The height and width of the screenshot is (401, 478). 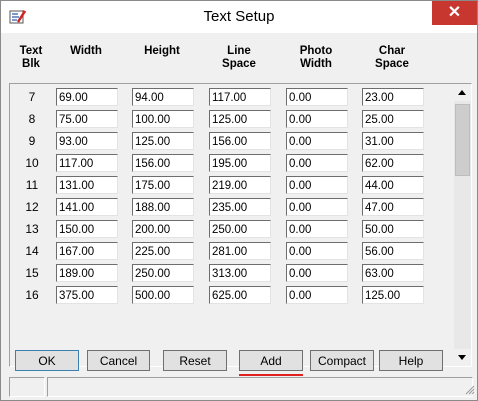 I want to click on width-field: 117.00, so click(x=87, y=163).